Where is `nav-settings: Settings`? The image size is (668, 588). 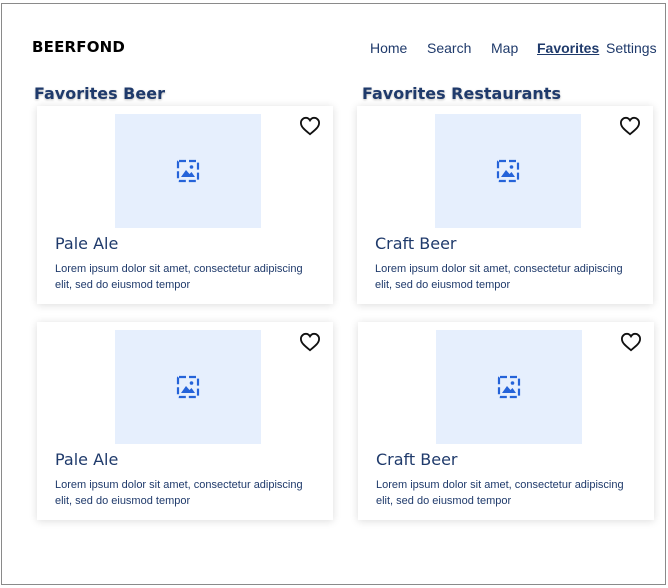 nav-settings: Settings is located at coordinates (631, 48).